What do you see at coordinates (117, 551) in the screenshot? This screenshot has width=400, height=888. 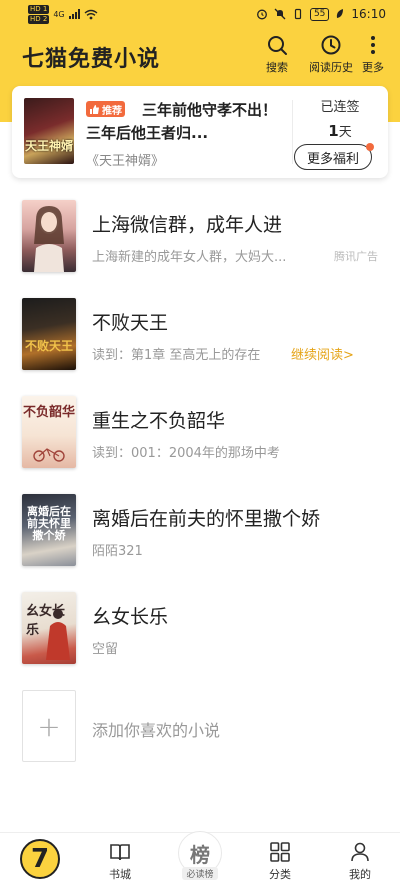 I see `book-author: 陌陌321` at bounding box center [117, 551].